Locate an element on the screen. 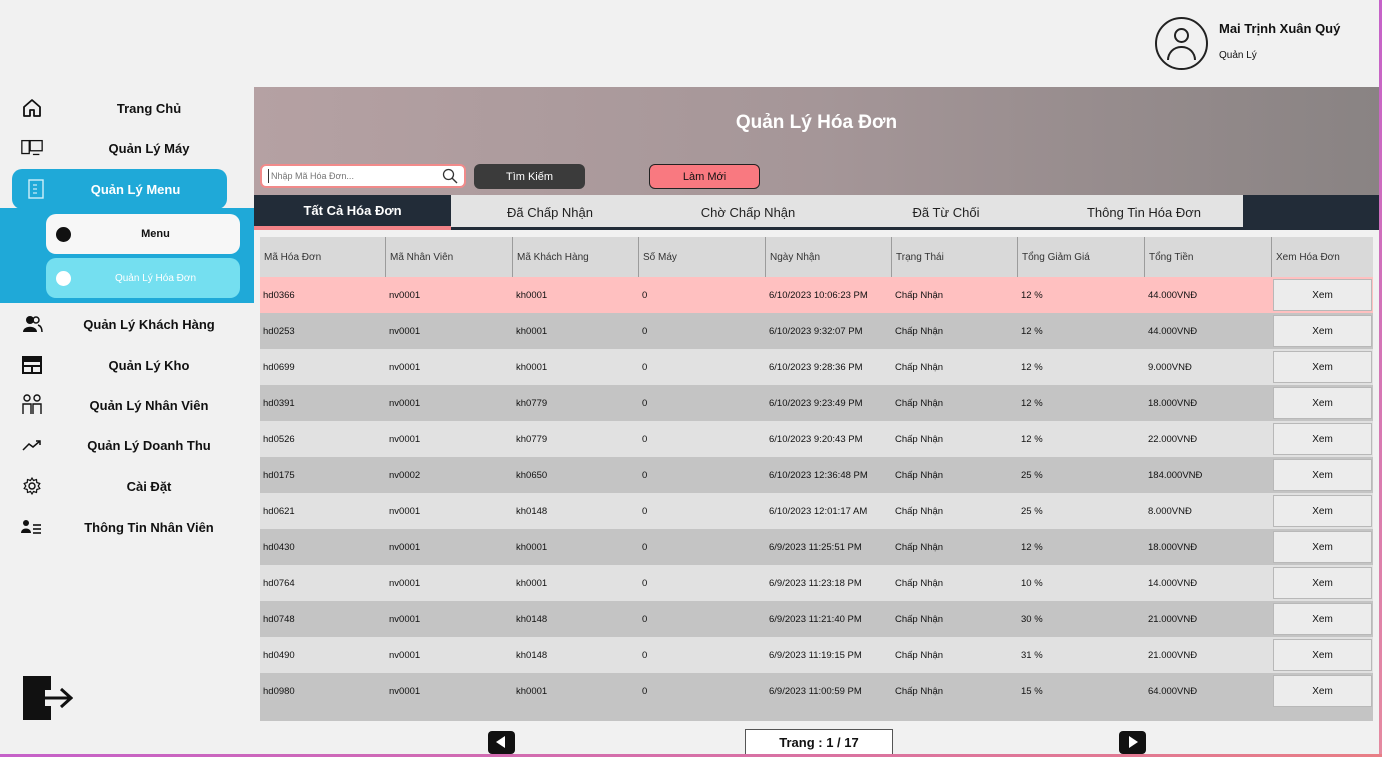 This screenshot has height=757, width=1382. sidebar-item-label: Quản Lý Menu is located at coordinates (135, 189).